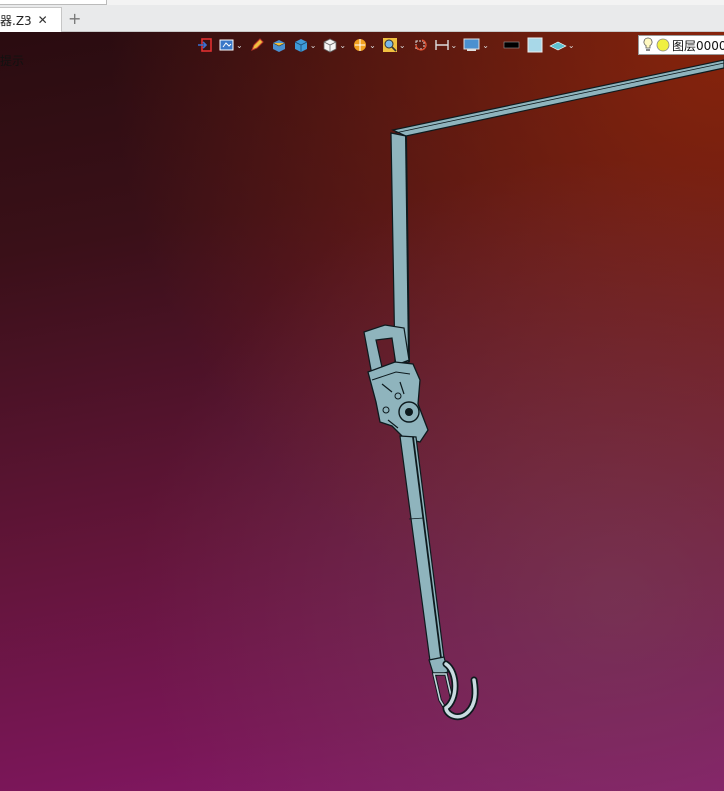 The image size is (724, 791). What do you see at coordinates (512, 45) in the screenshot?
I see `black-rect-icon` at bounding box center [512, 45].